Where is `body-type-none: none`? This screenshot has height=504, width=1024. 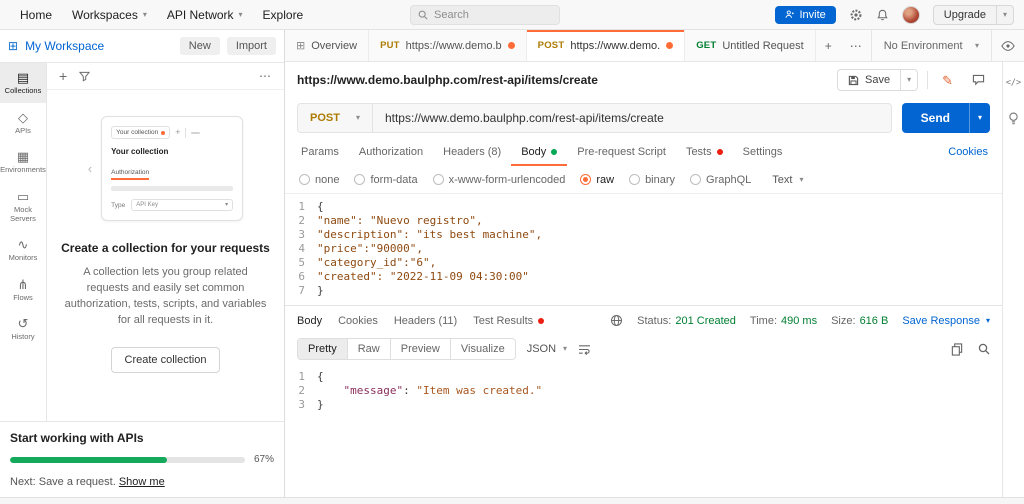
body-type-none: none is located at coordinates (319, 180).